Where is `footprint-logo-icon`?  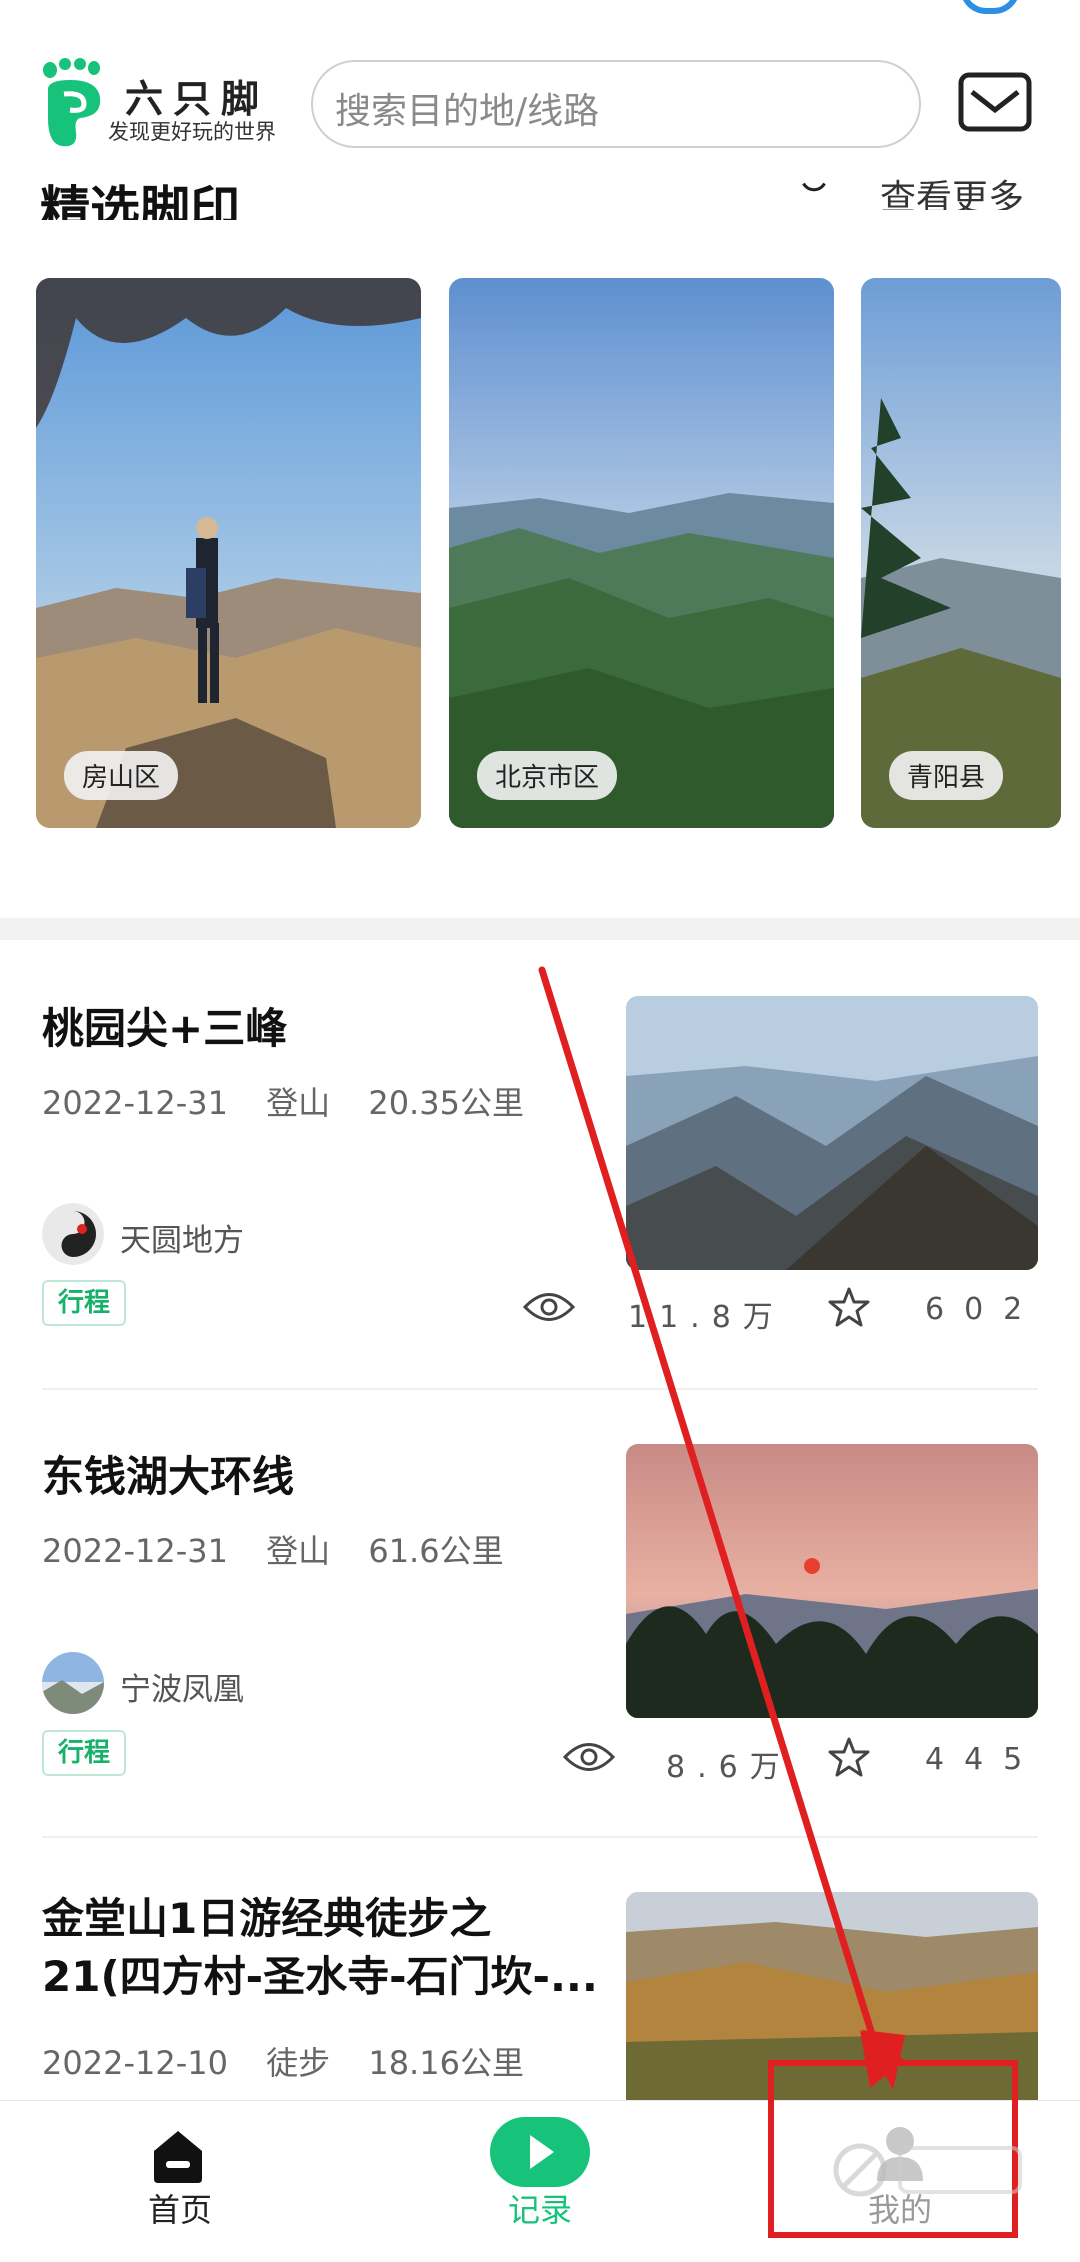
footprint-logo-icon is located at coordinates (72, 102).